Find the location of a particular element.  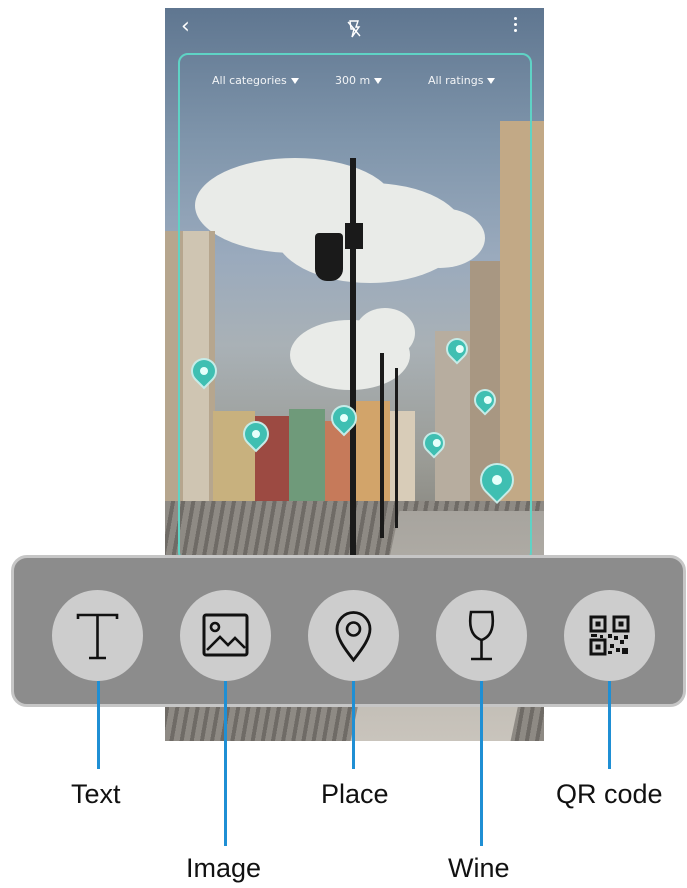

filter-category-dropdown: All categories is located at coordinates (255, 80).